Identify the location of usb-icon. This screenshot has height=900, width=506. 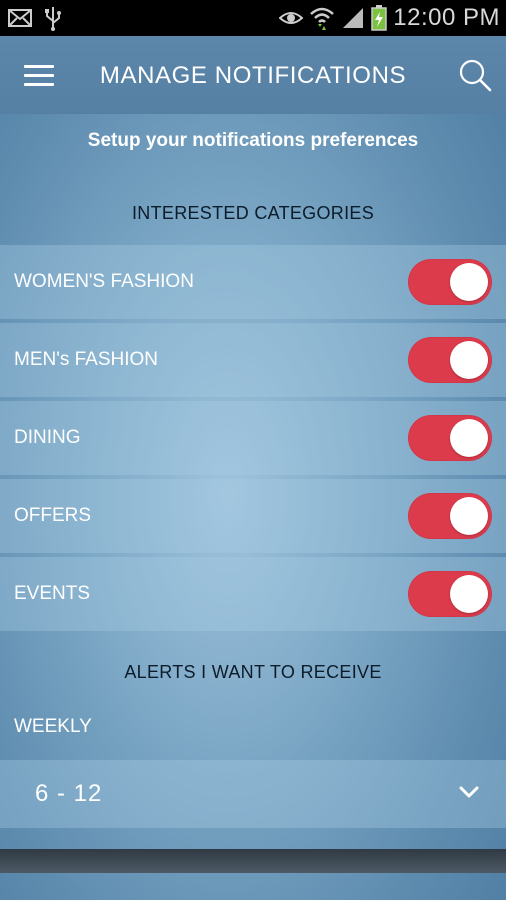
(53, 19).